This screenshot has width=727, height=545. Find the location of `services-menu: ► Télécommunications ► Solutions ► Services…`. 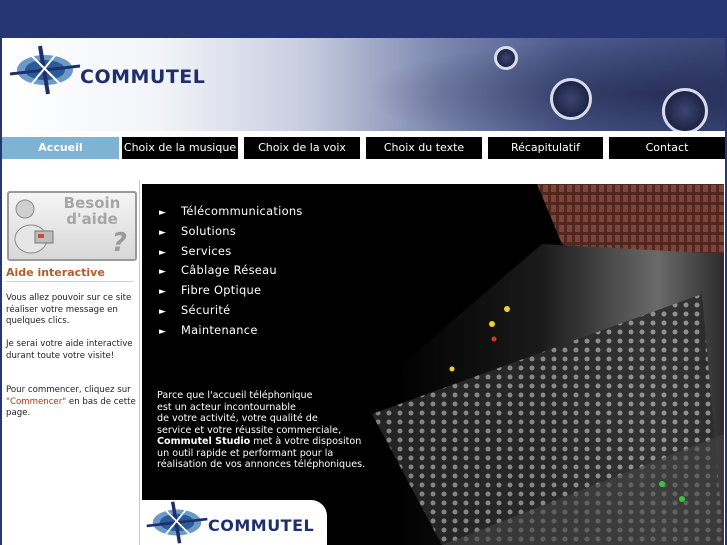

services-menu: ► Télécommunications ► Solutions ► Services… is located at coordinates (231, 273).